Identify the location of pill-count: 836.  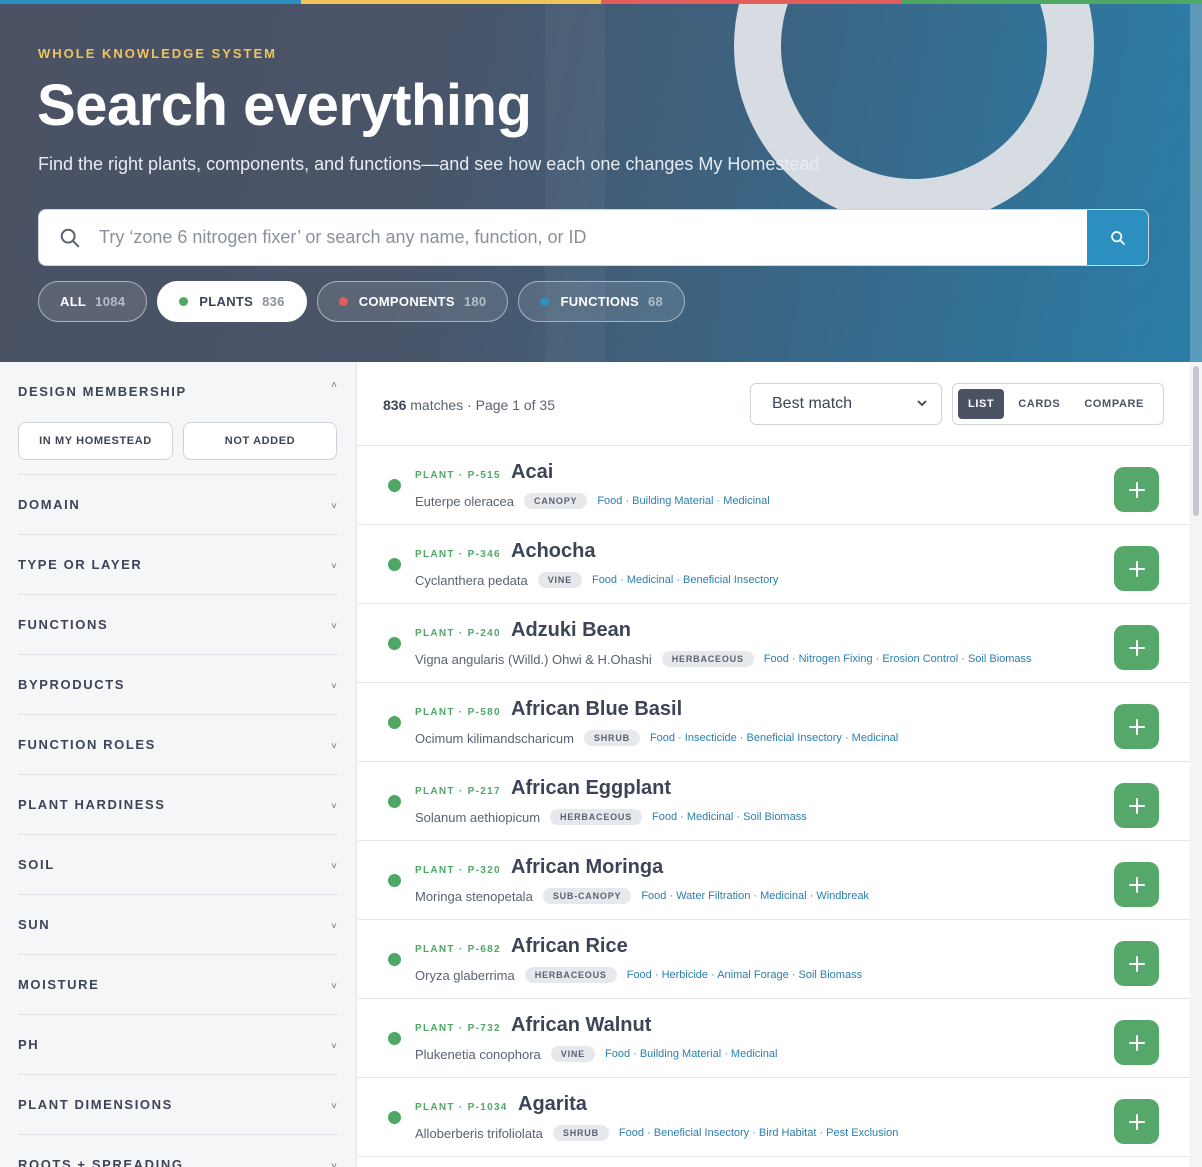
(273, 301).